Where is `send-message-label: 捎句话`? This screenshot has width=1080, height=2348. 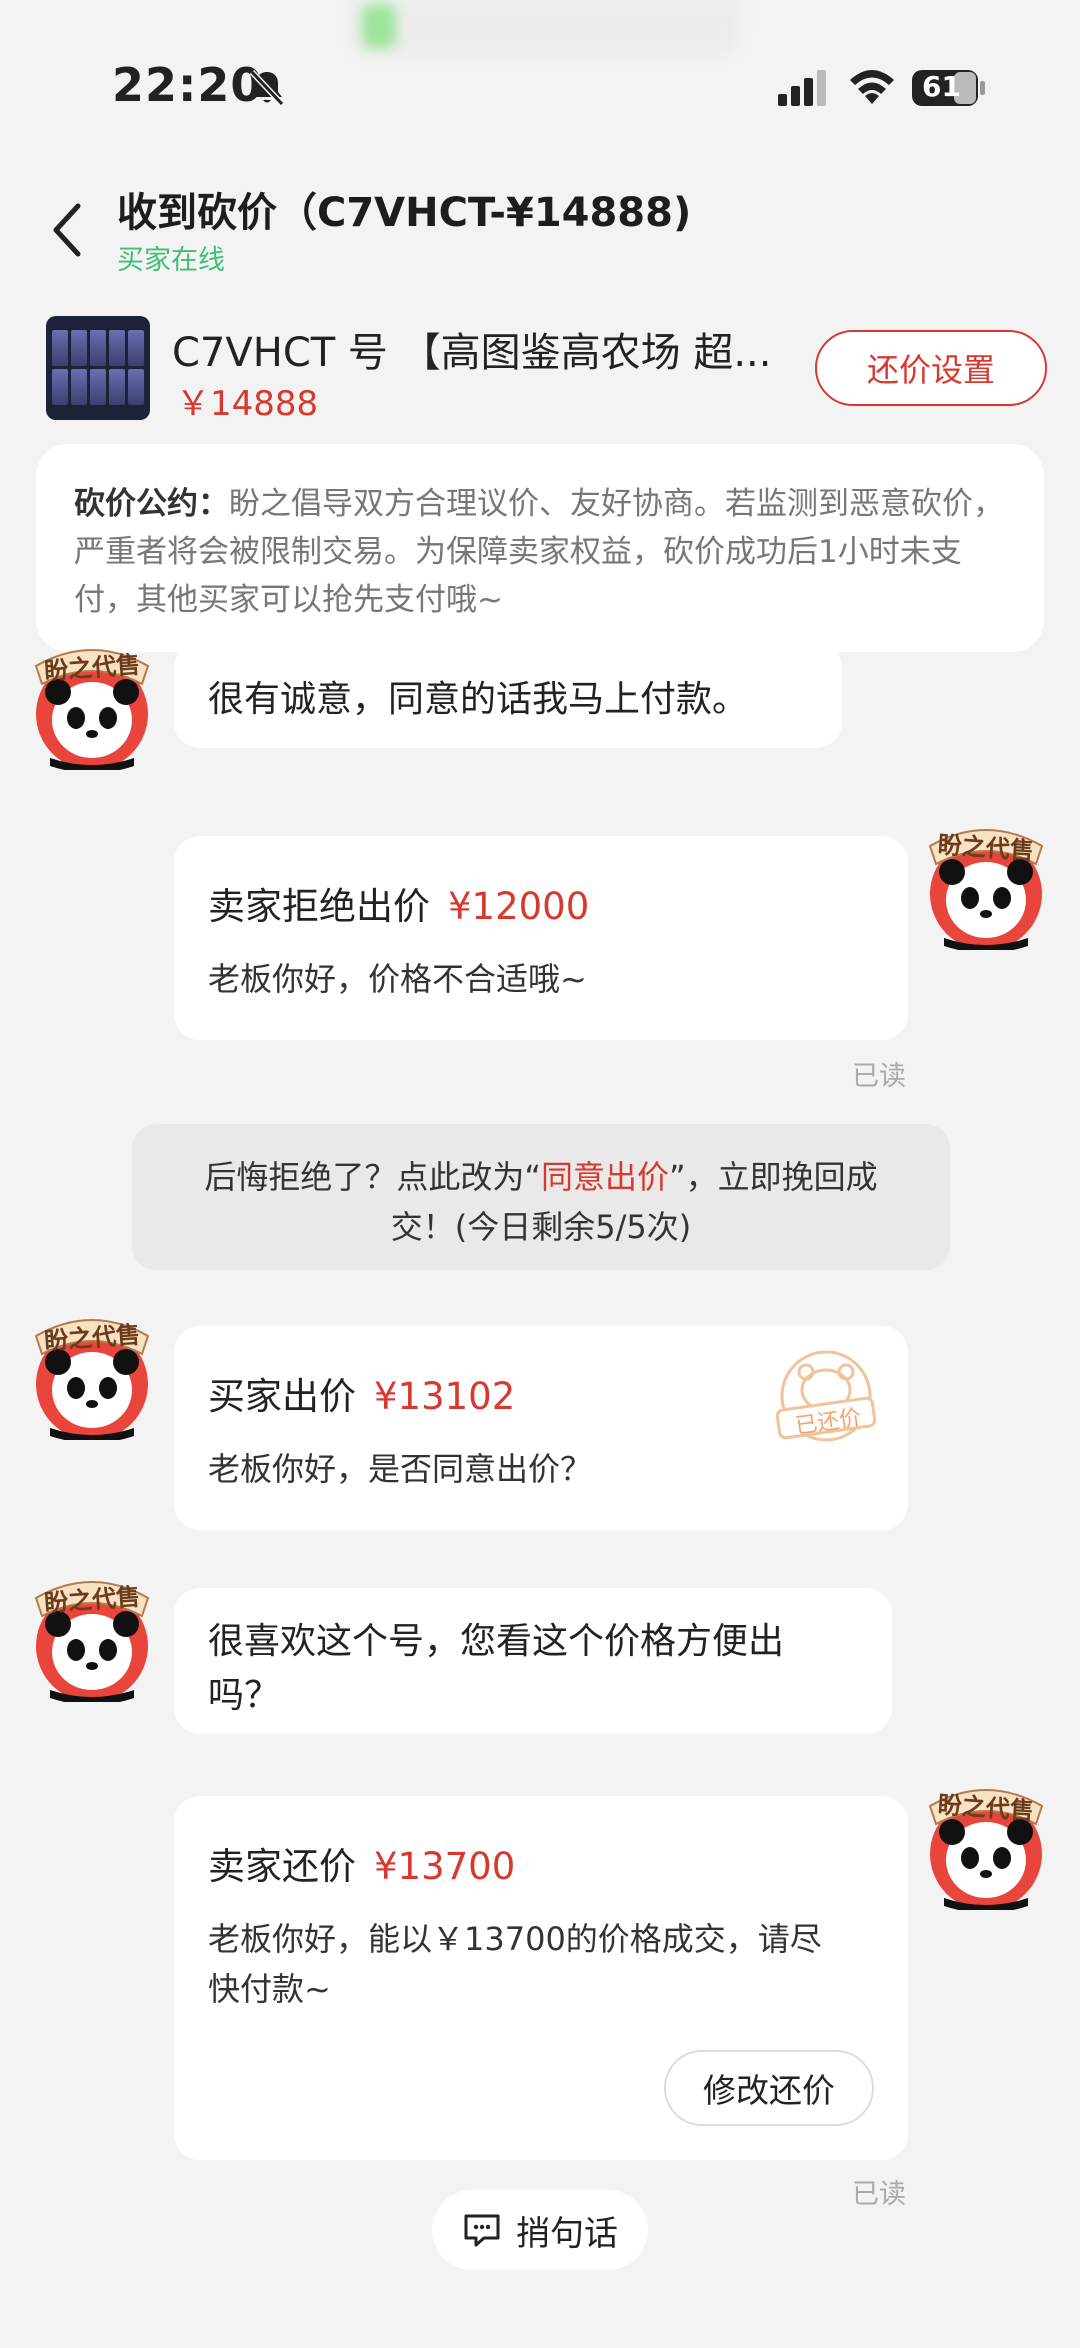
send-message-label: 捎句话 is located at coordinates (567, 2233).